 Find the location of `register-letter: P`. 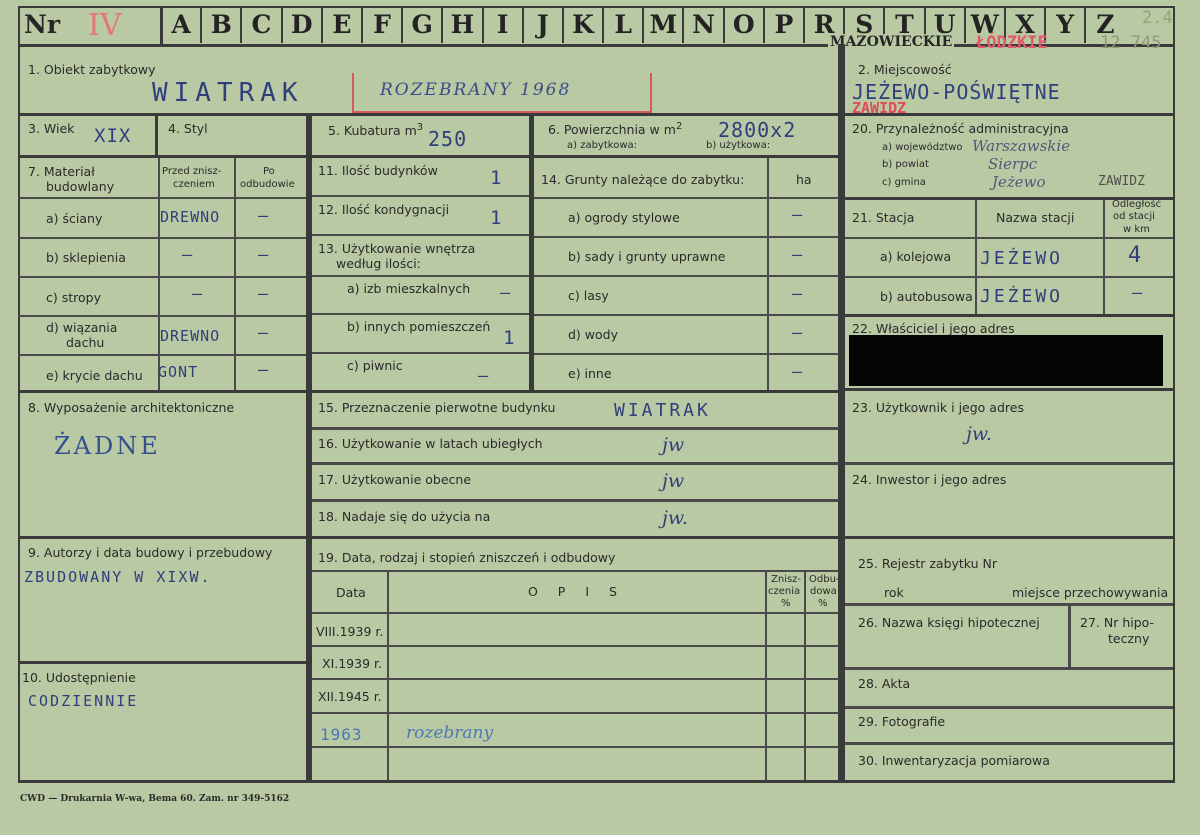

register-letter: P is located at coordinates (782, 25).